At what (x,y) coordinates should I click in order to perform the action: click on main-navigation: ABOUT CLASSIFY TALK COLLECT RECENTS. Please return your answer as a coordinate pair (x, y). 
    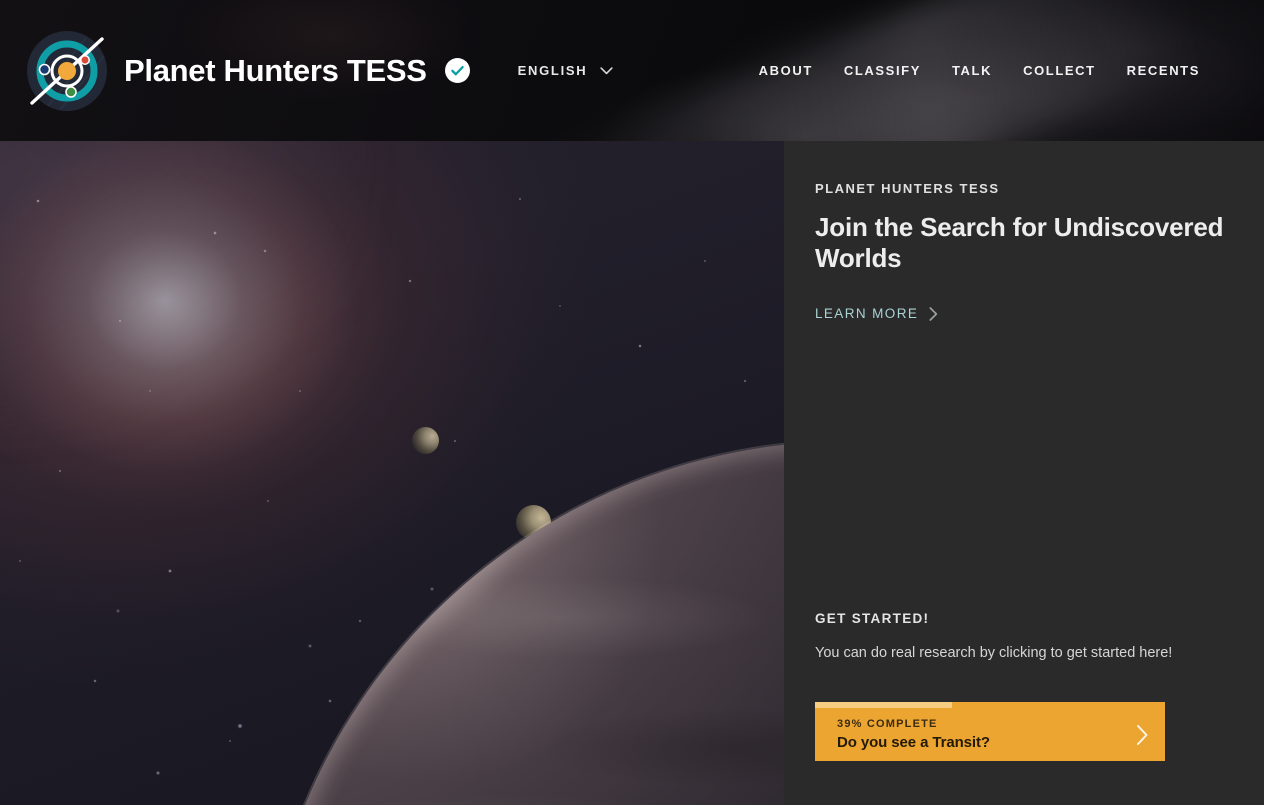
    Looking at the image, I should click on (979, 70).